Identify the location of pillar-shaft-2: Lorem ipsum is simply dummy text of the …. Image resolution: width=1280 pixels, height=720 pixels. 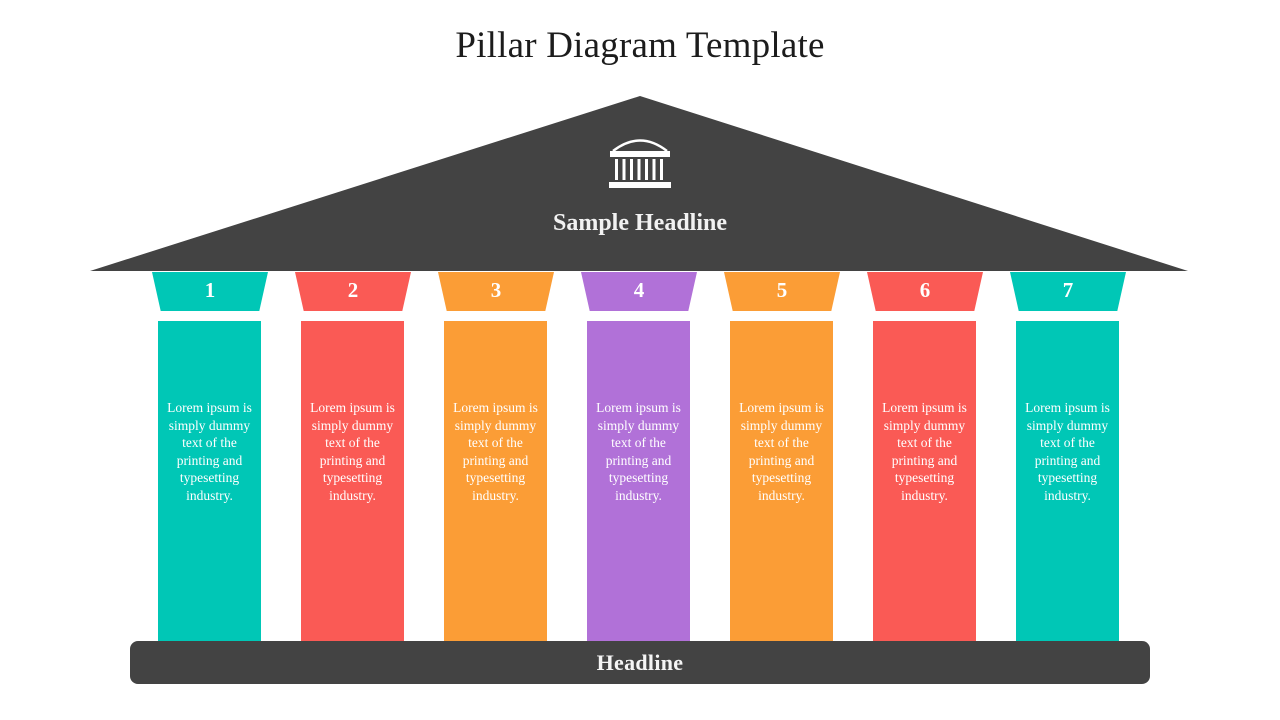
(352, 481).